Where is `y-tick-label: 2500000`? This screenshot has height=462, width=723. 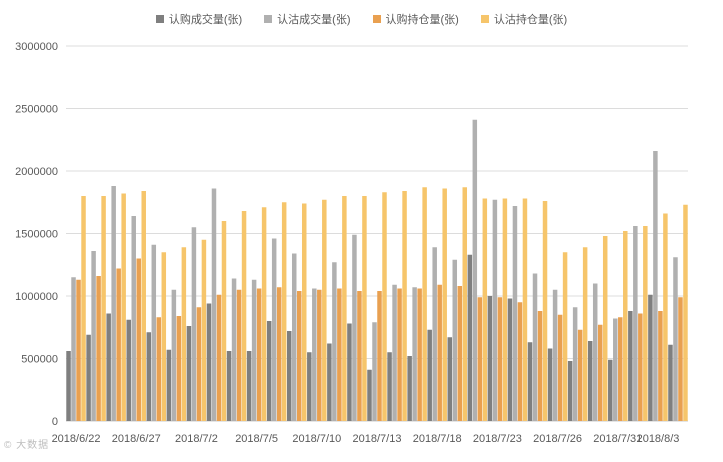 y-tick-label: 2500000 is located at coordinates (36, 110).